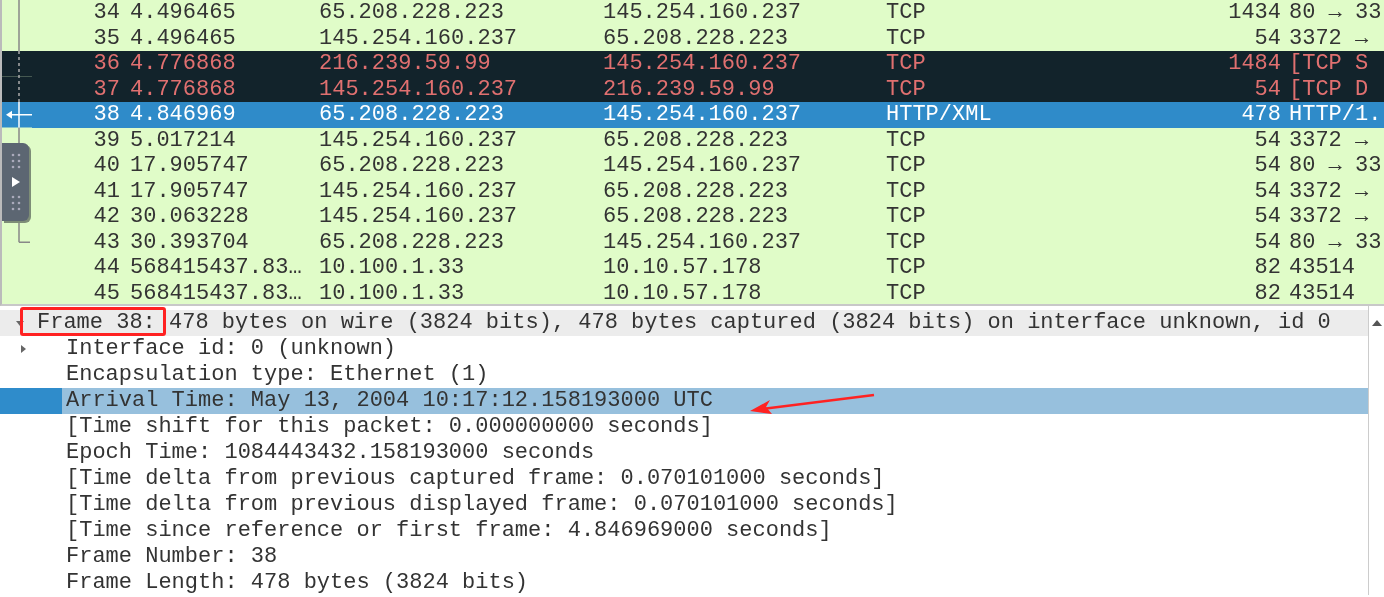 The image size is (1384, 597). I want to click on table-cell-text: [TCP S, so click(1329, 64).